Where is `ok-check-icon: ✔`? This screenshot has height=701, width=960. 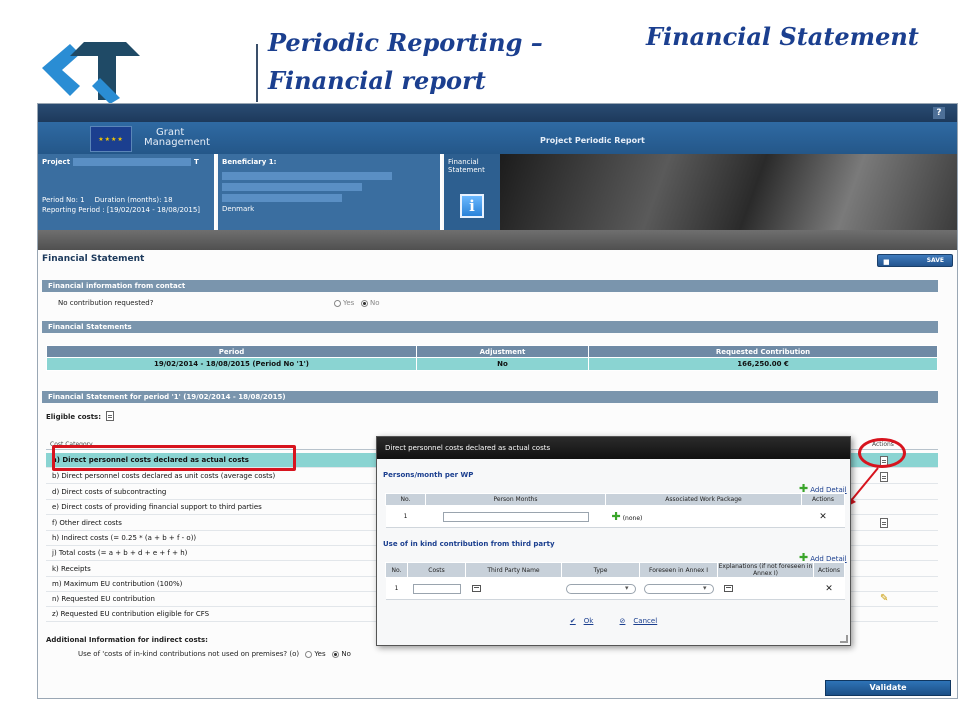
ok-check-icon: ✔ is located at coordinates (572, 621).